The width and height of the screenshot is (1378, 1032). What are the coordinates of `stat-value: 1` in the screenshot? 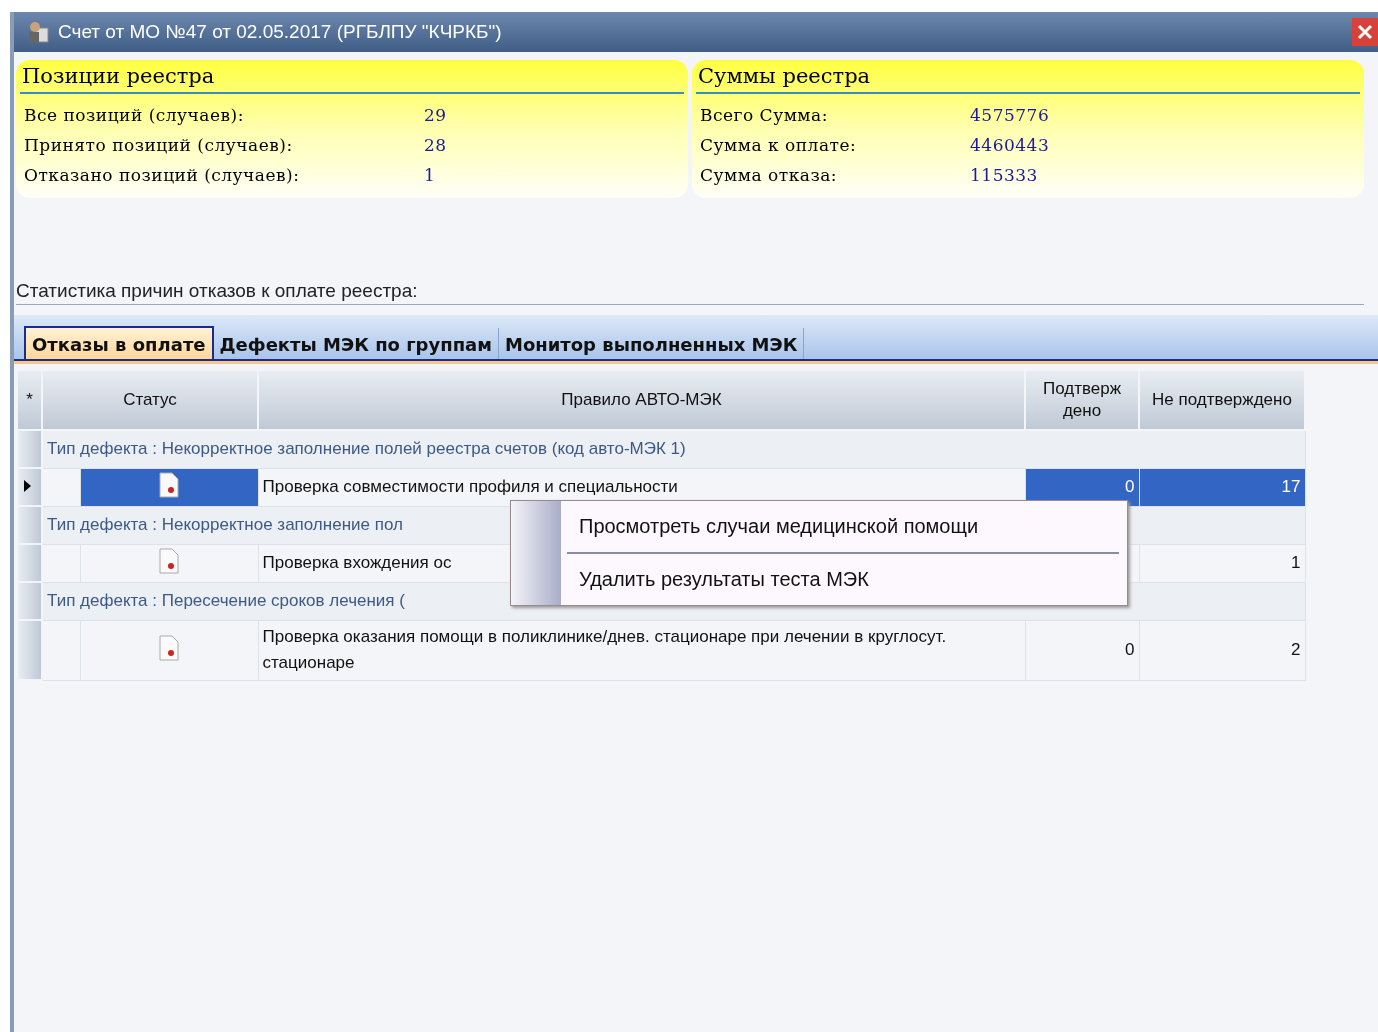 It's located at (430, 175).